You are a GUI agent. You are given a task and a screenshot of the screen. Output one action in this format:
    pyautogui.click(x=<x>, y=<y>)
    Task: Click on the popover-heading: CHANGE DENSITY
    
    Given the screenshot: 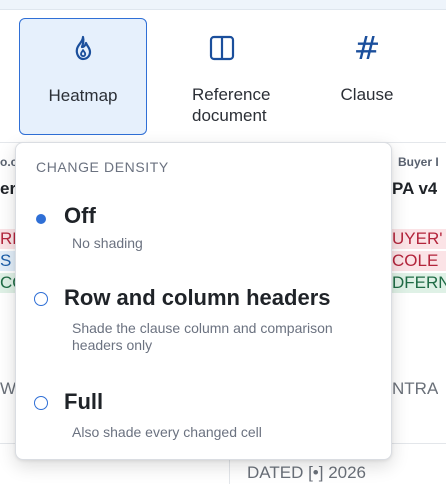 What is the action you would take?
    pyautogui.click(x=102, y=167)
    